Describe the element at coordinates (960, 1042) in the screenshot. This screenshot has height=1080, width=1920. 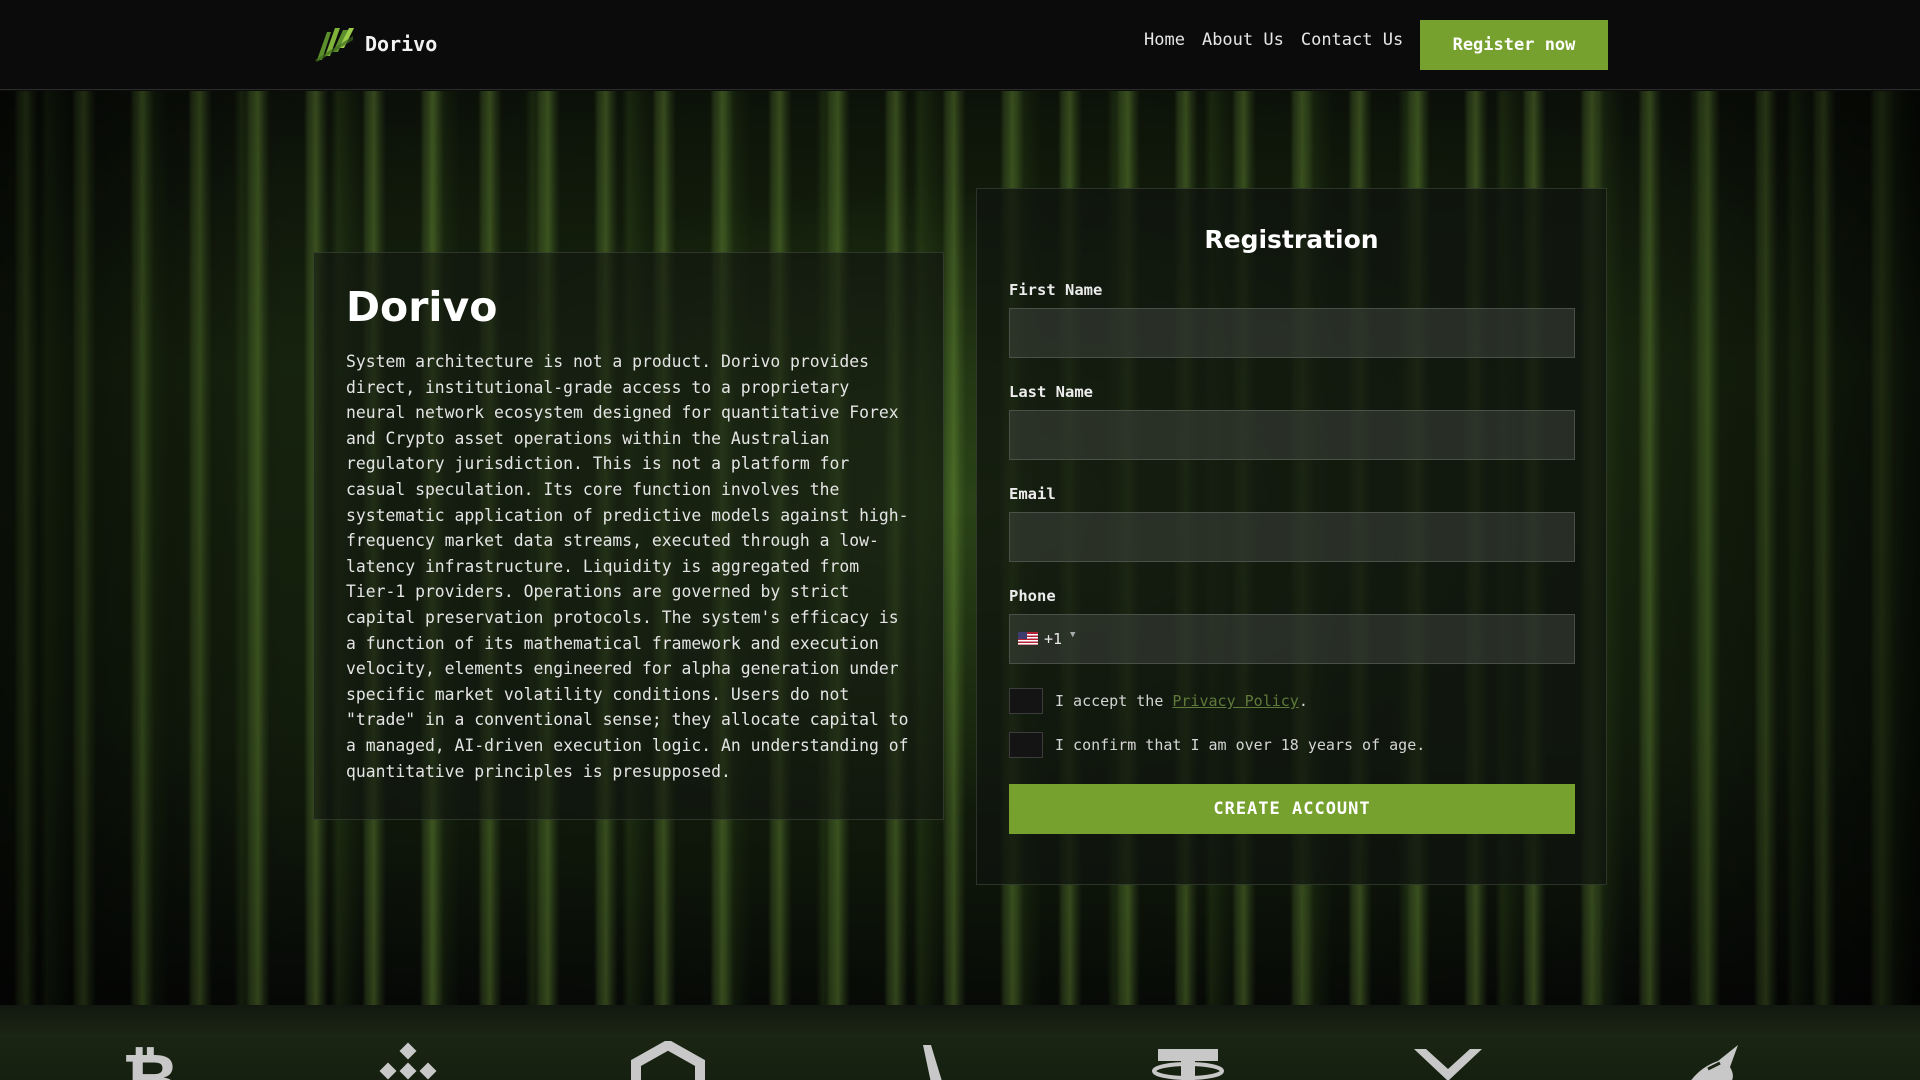
I see `crypto-logo-strip: ₿` at that location.